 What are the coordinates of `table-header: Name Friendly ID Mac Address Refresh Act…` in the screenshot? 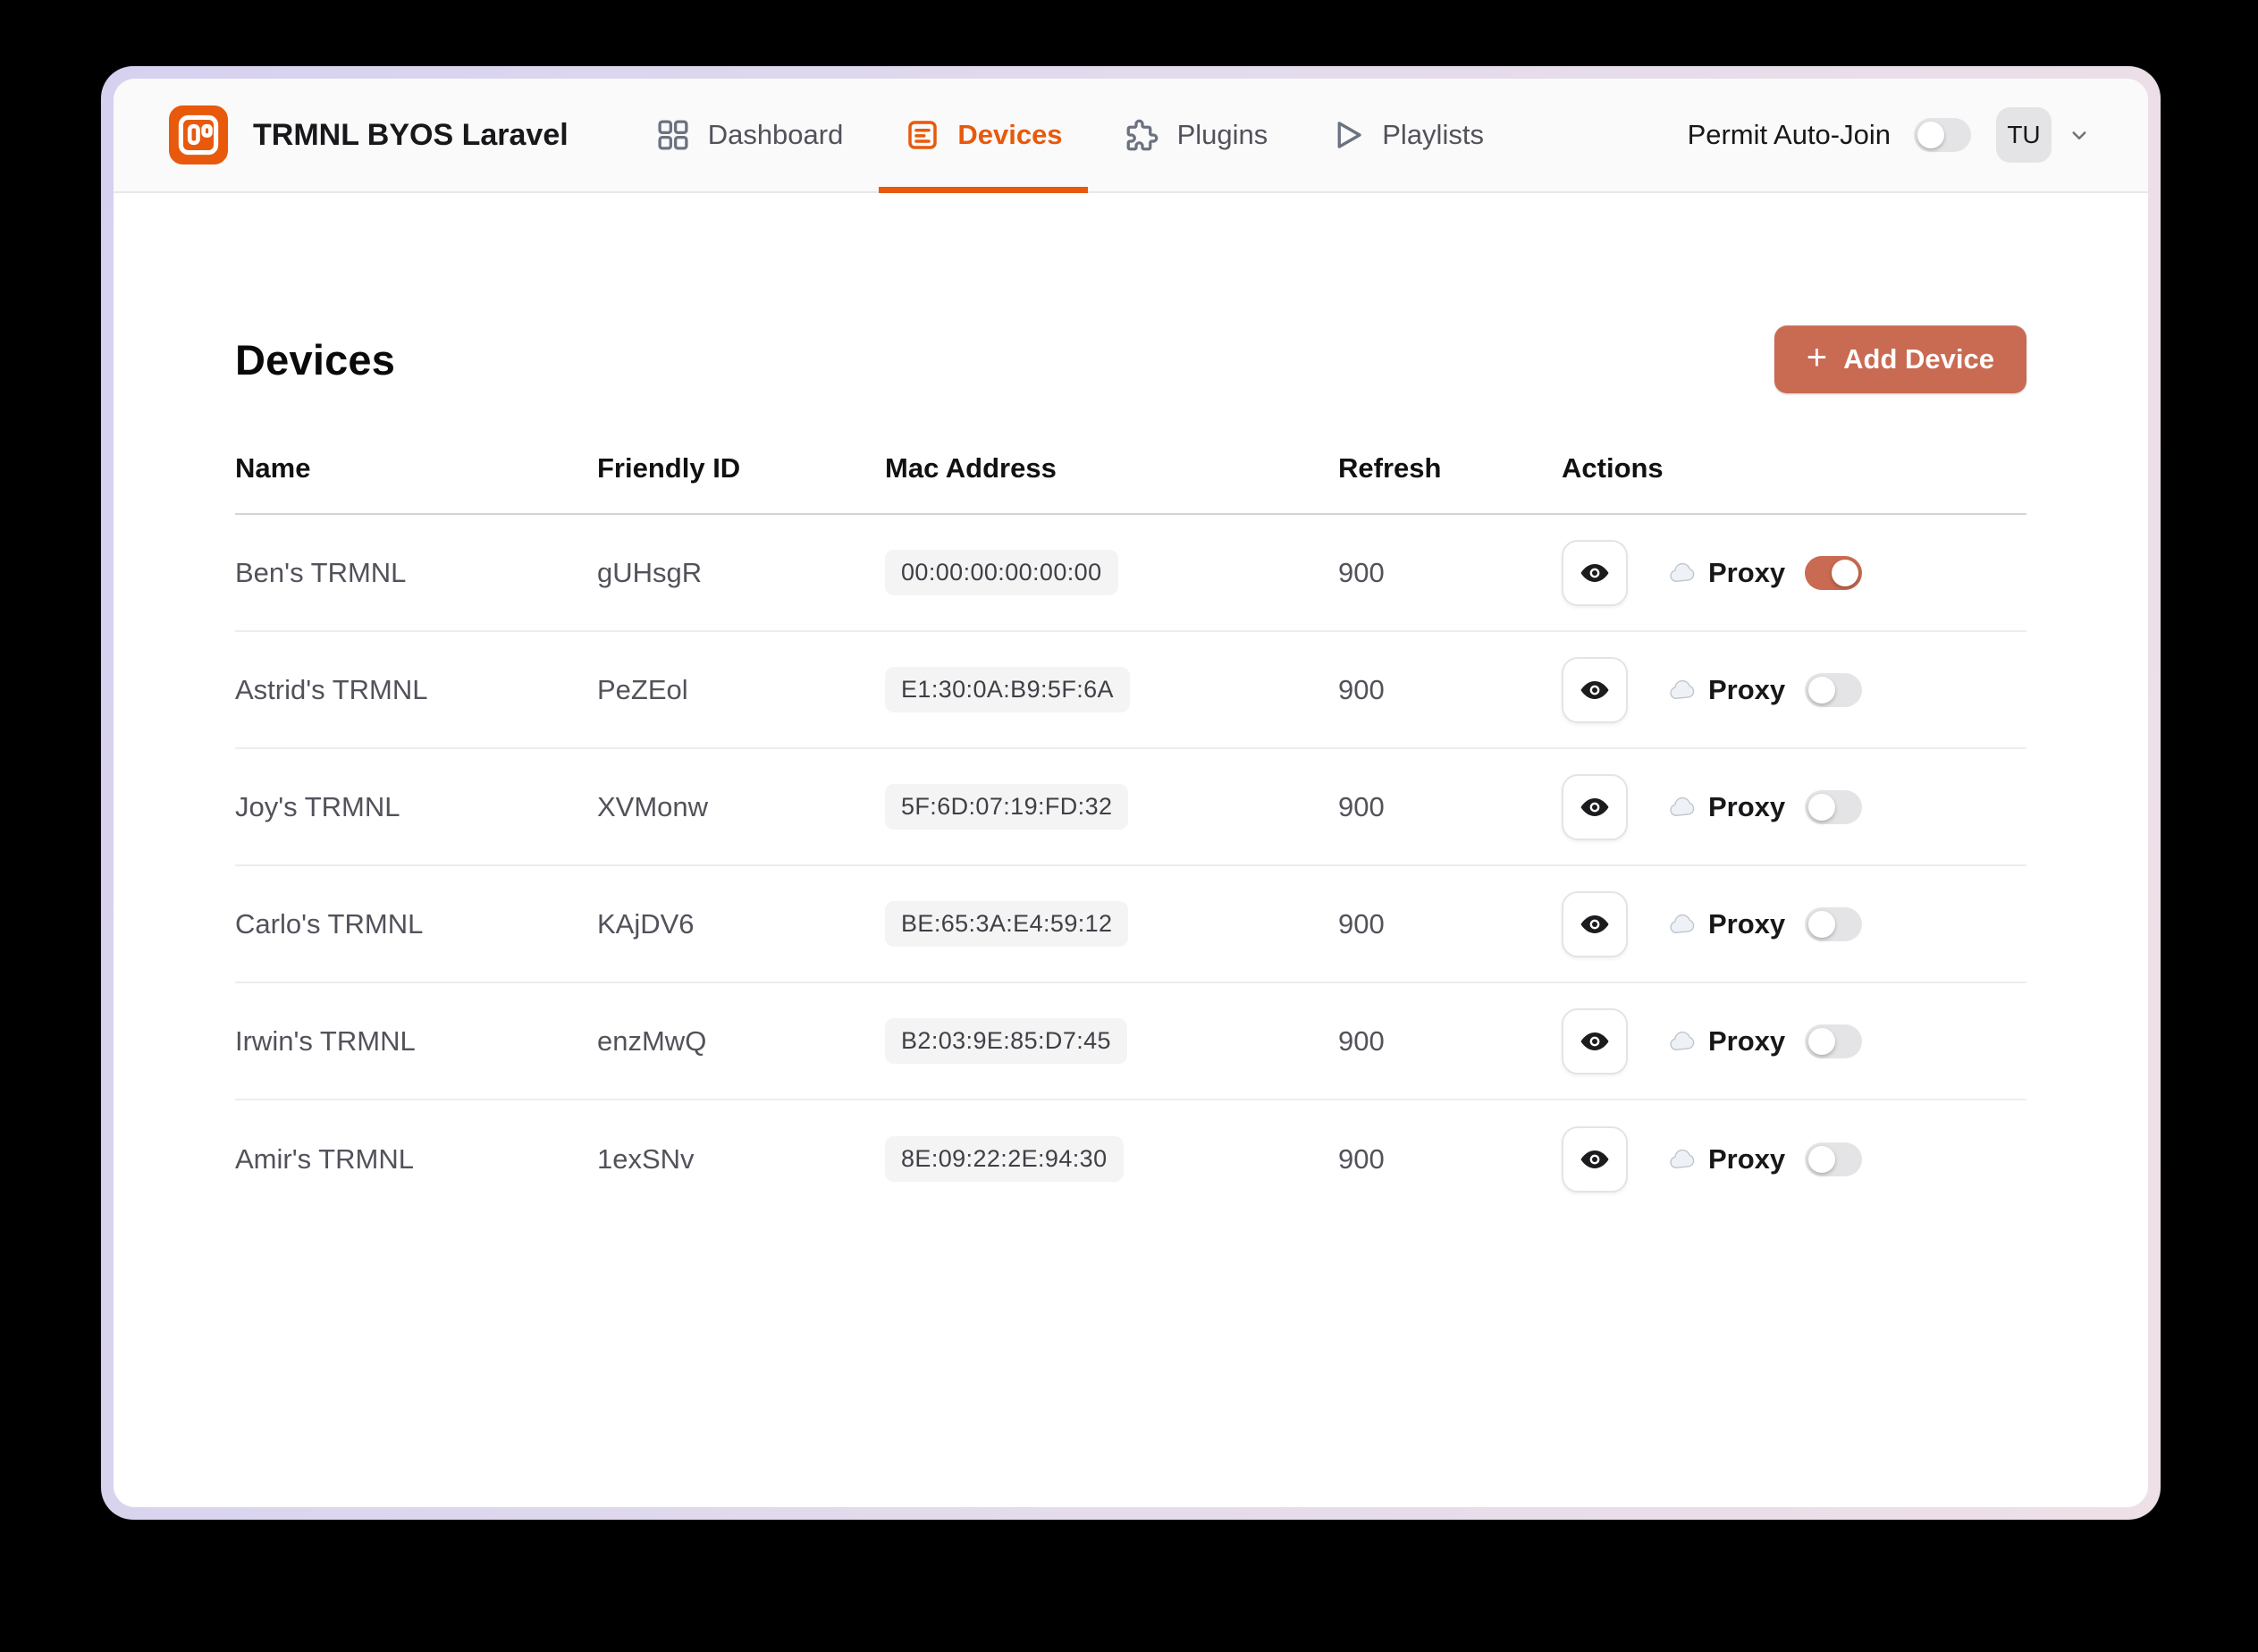 It's located at (1130, 483).